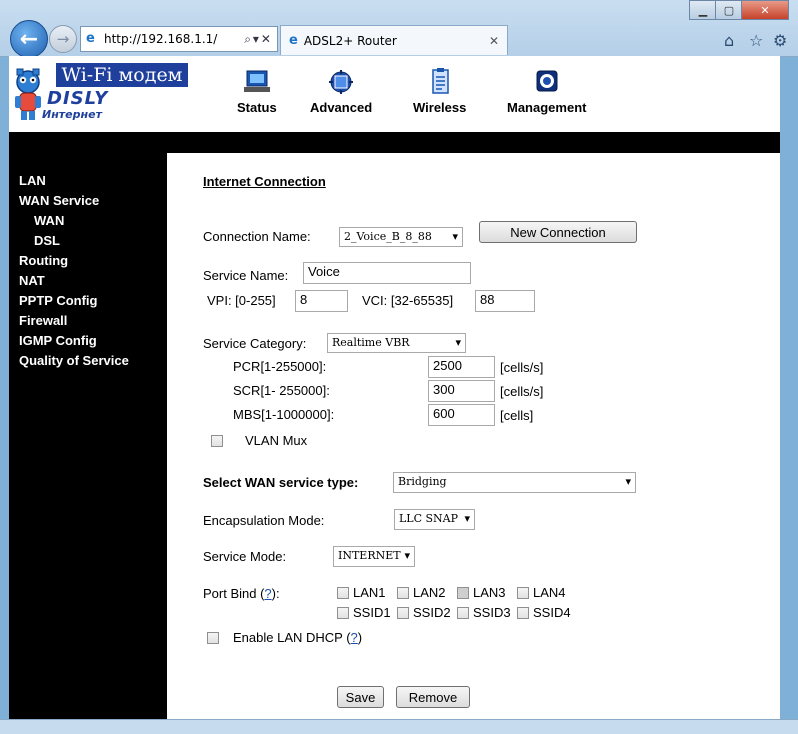 The image size is (798, 734). What do you see at coordinates (756, 40) in the screenshot?
I see `favorites-star-icon: ☆` at bounding box center [756, 40].